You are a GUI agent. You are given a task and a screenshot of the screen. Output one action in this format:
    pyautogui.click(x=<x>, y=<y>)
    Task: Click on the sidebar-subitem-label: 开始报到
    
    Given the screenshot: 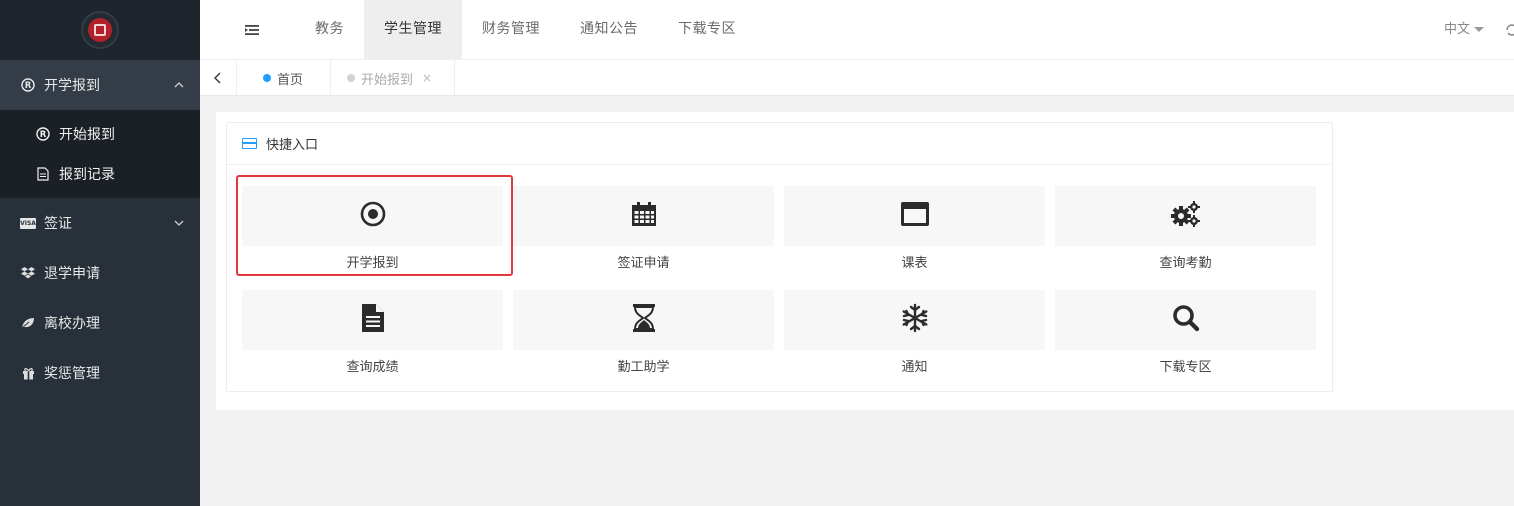 What is the action you would take?
    pyautogui.click(x=87, y=135)
    